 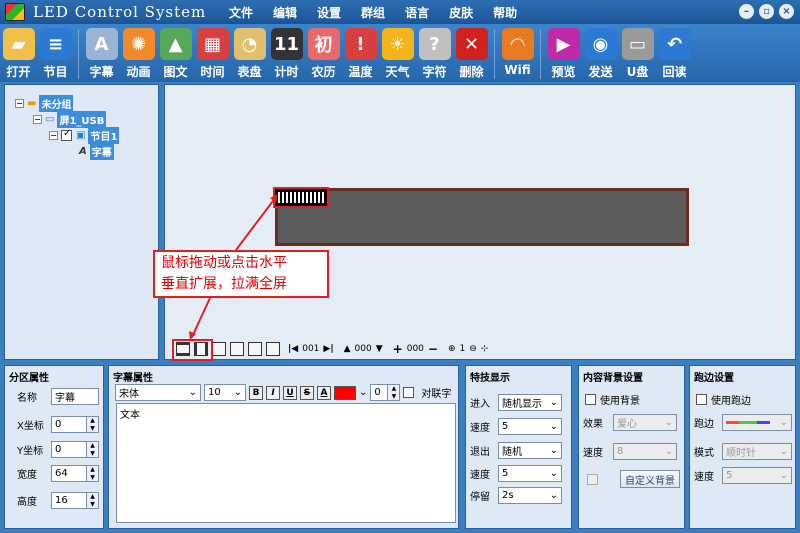 What do you see at coordinates (311, 349) in the screenshot?
I see `page-value: 001` at bounding box center [311, 349].